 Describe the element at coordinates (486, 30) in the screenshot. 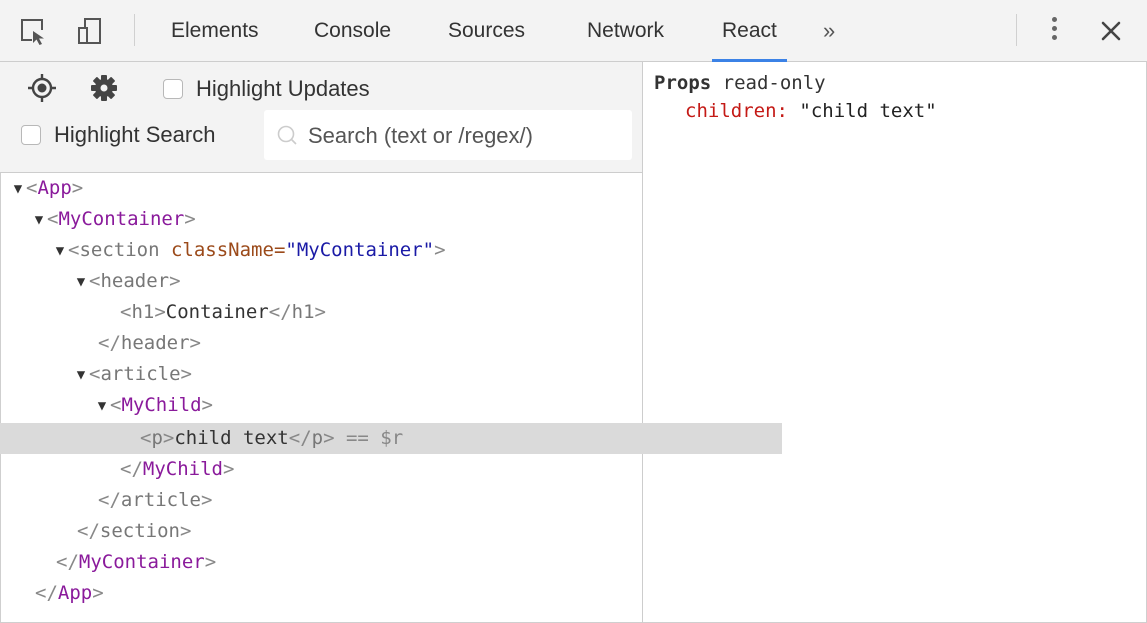

I see `tab-sources: Sources` at that location.